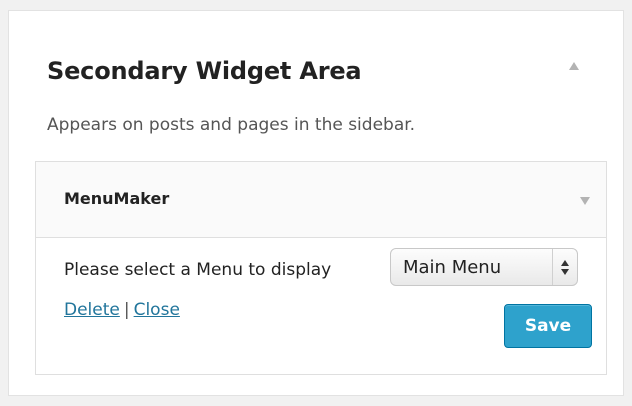 This screenshot has width=632, height=406. Describe the element at coordinates (204, 71) in the screenshot. I see `widget-area-title: Secondary Widget Area` at that location.